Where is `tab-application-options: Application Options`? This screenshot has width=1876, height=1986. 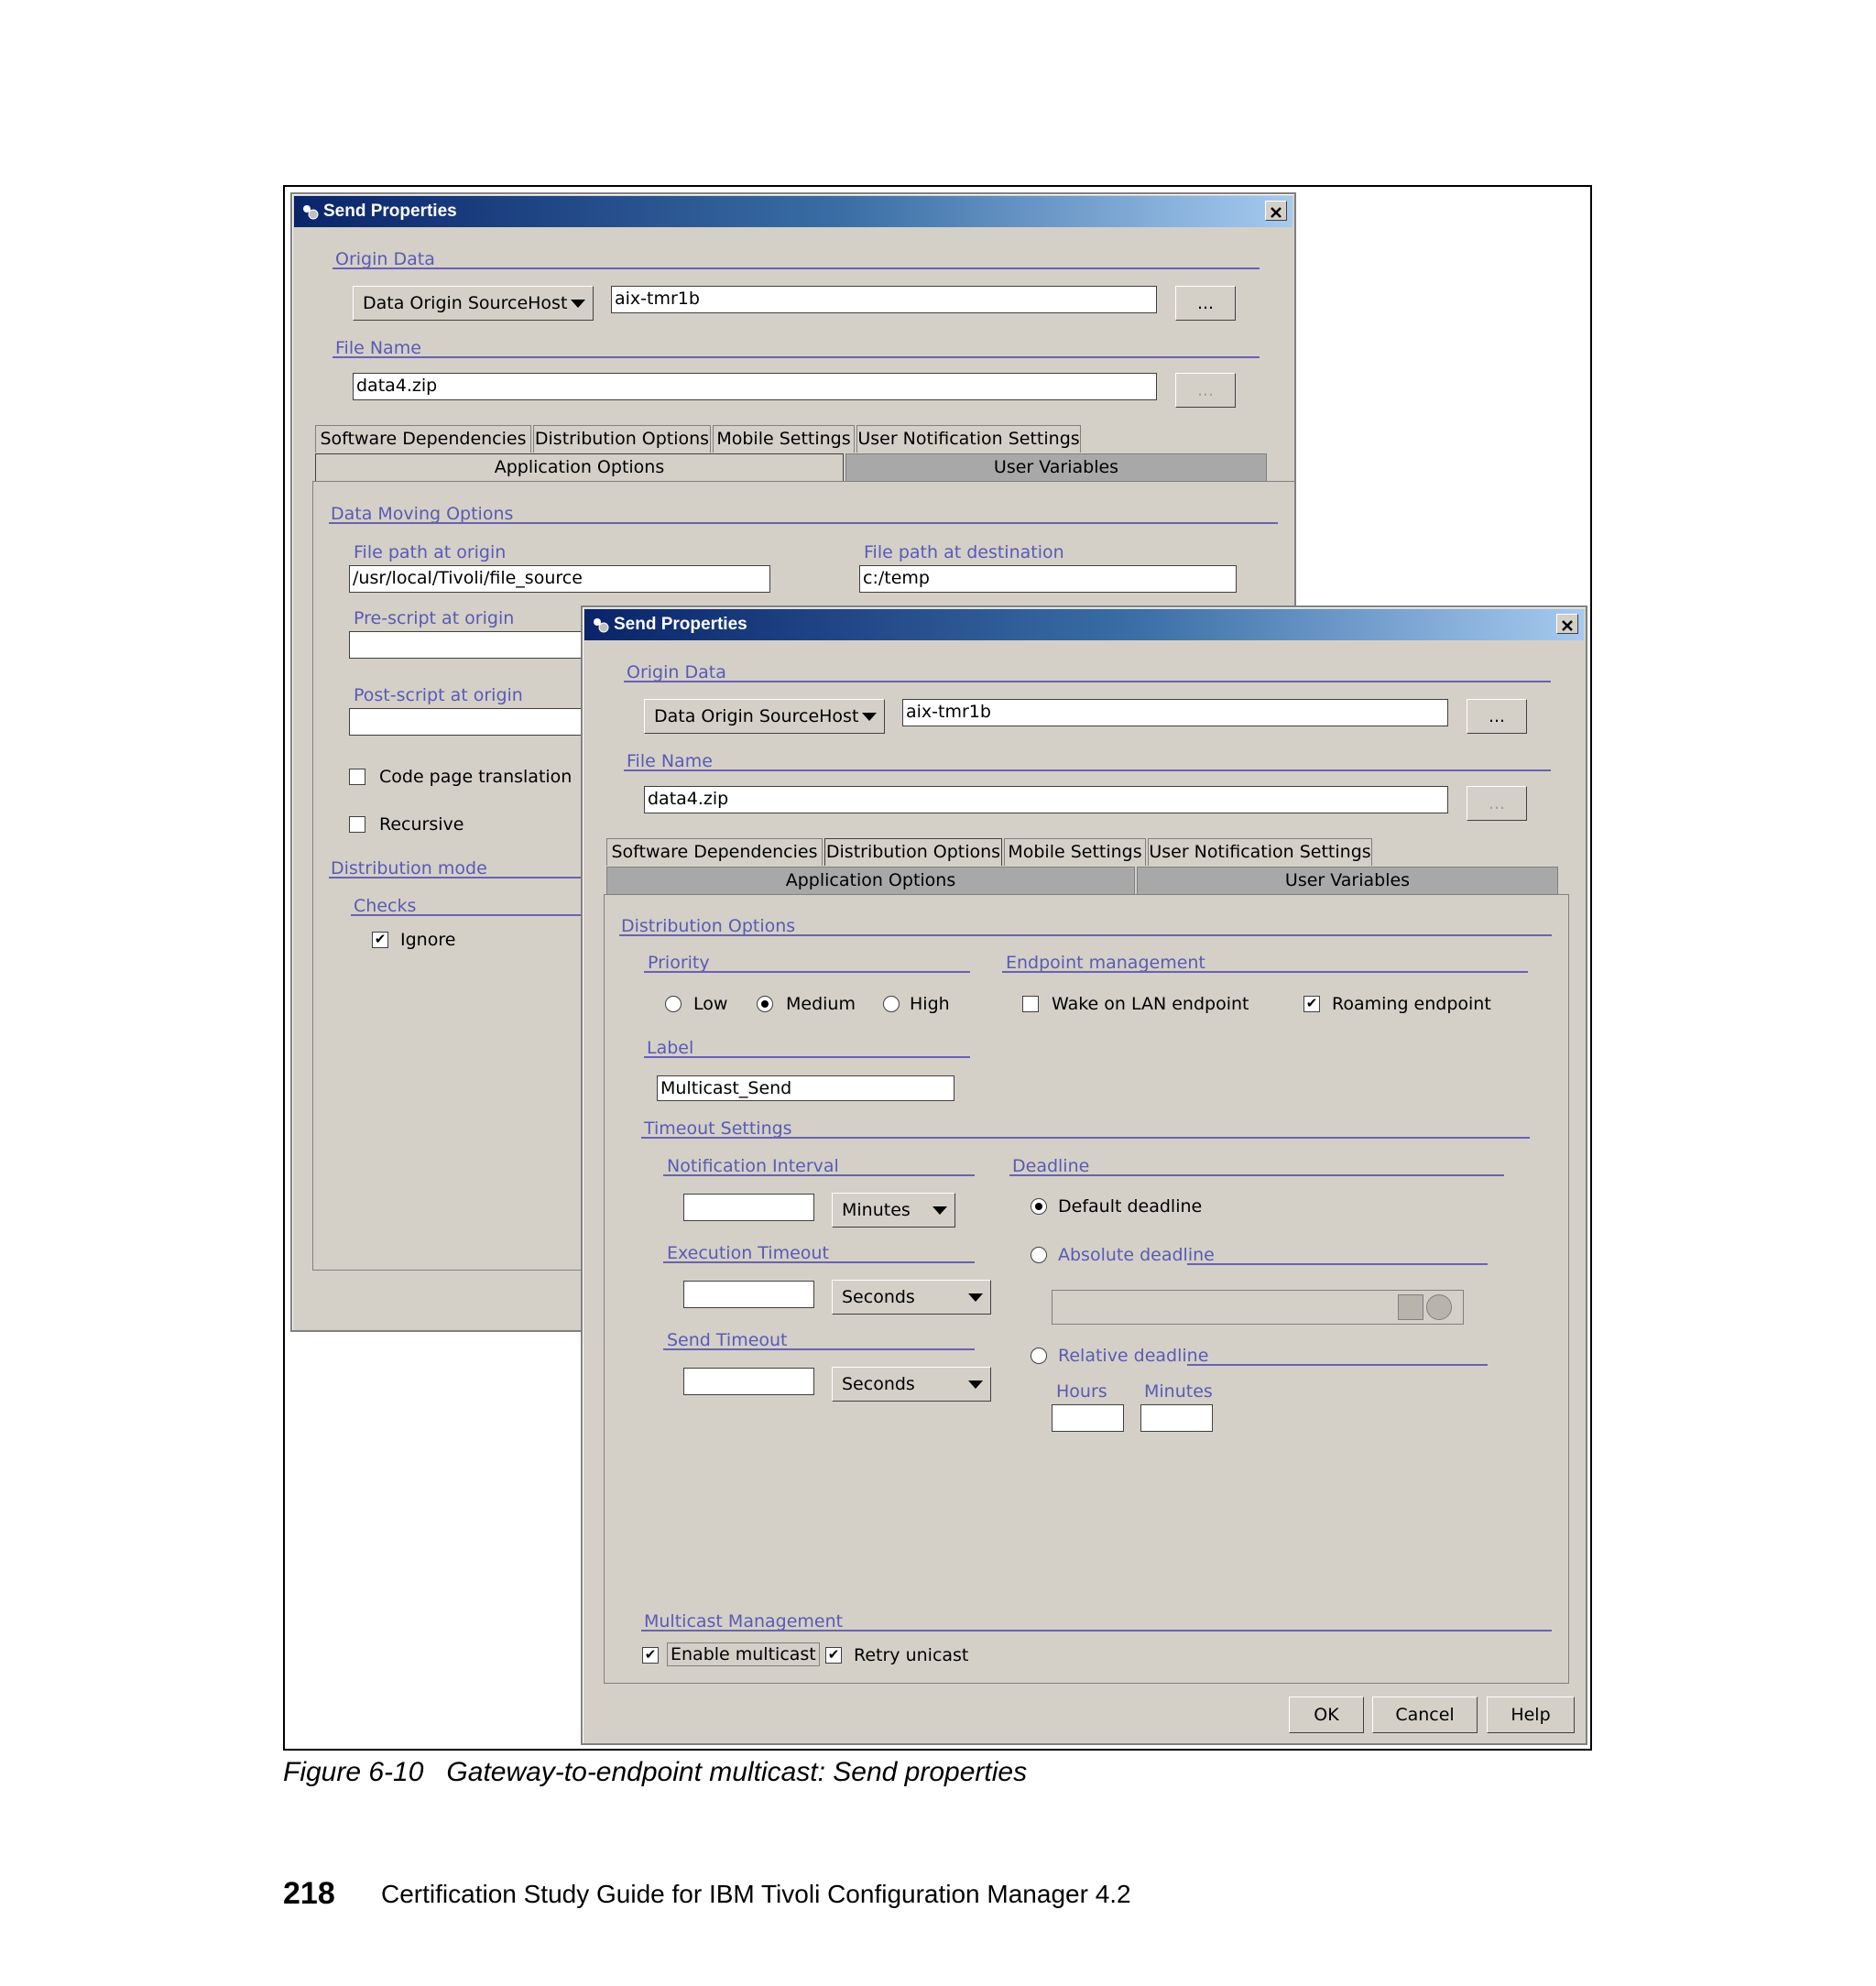 tab-application-options: Application Options is located at coordinates (870, 880).